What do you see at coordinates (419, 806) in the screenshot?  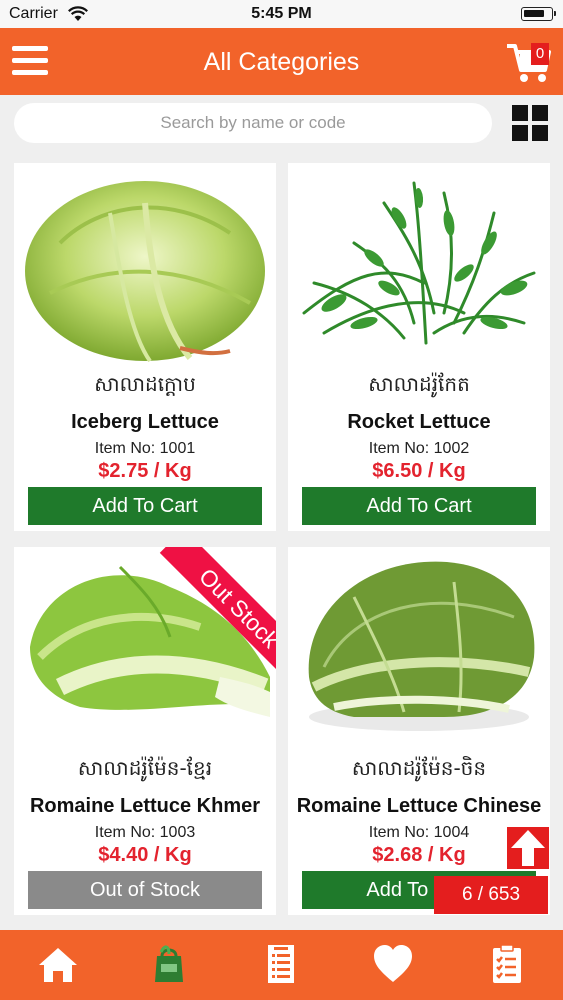 I see `product-name: Romaine Lettuce Chinese` at bounding box center [419, 806].